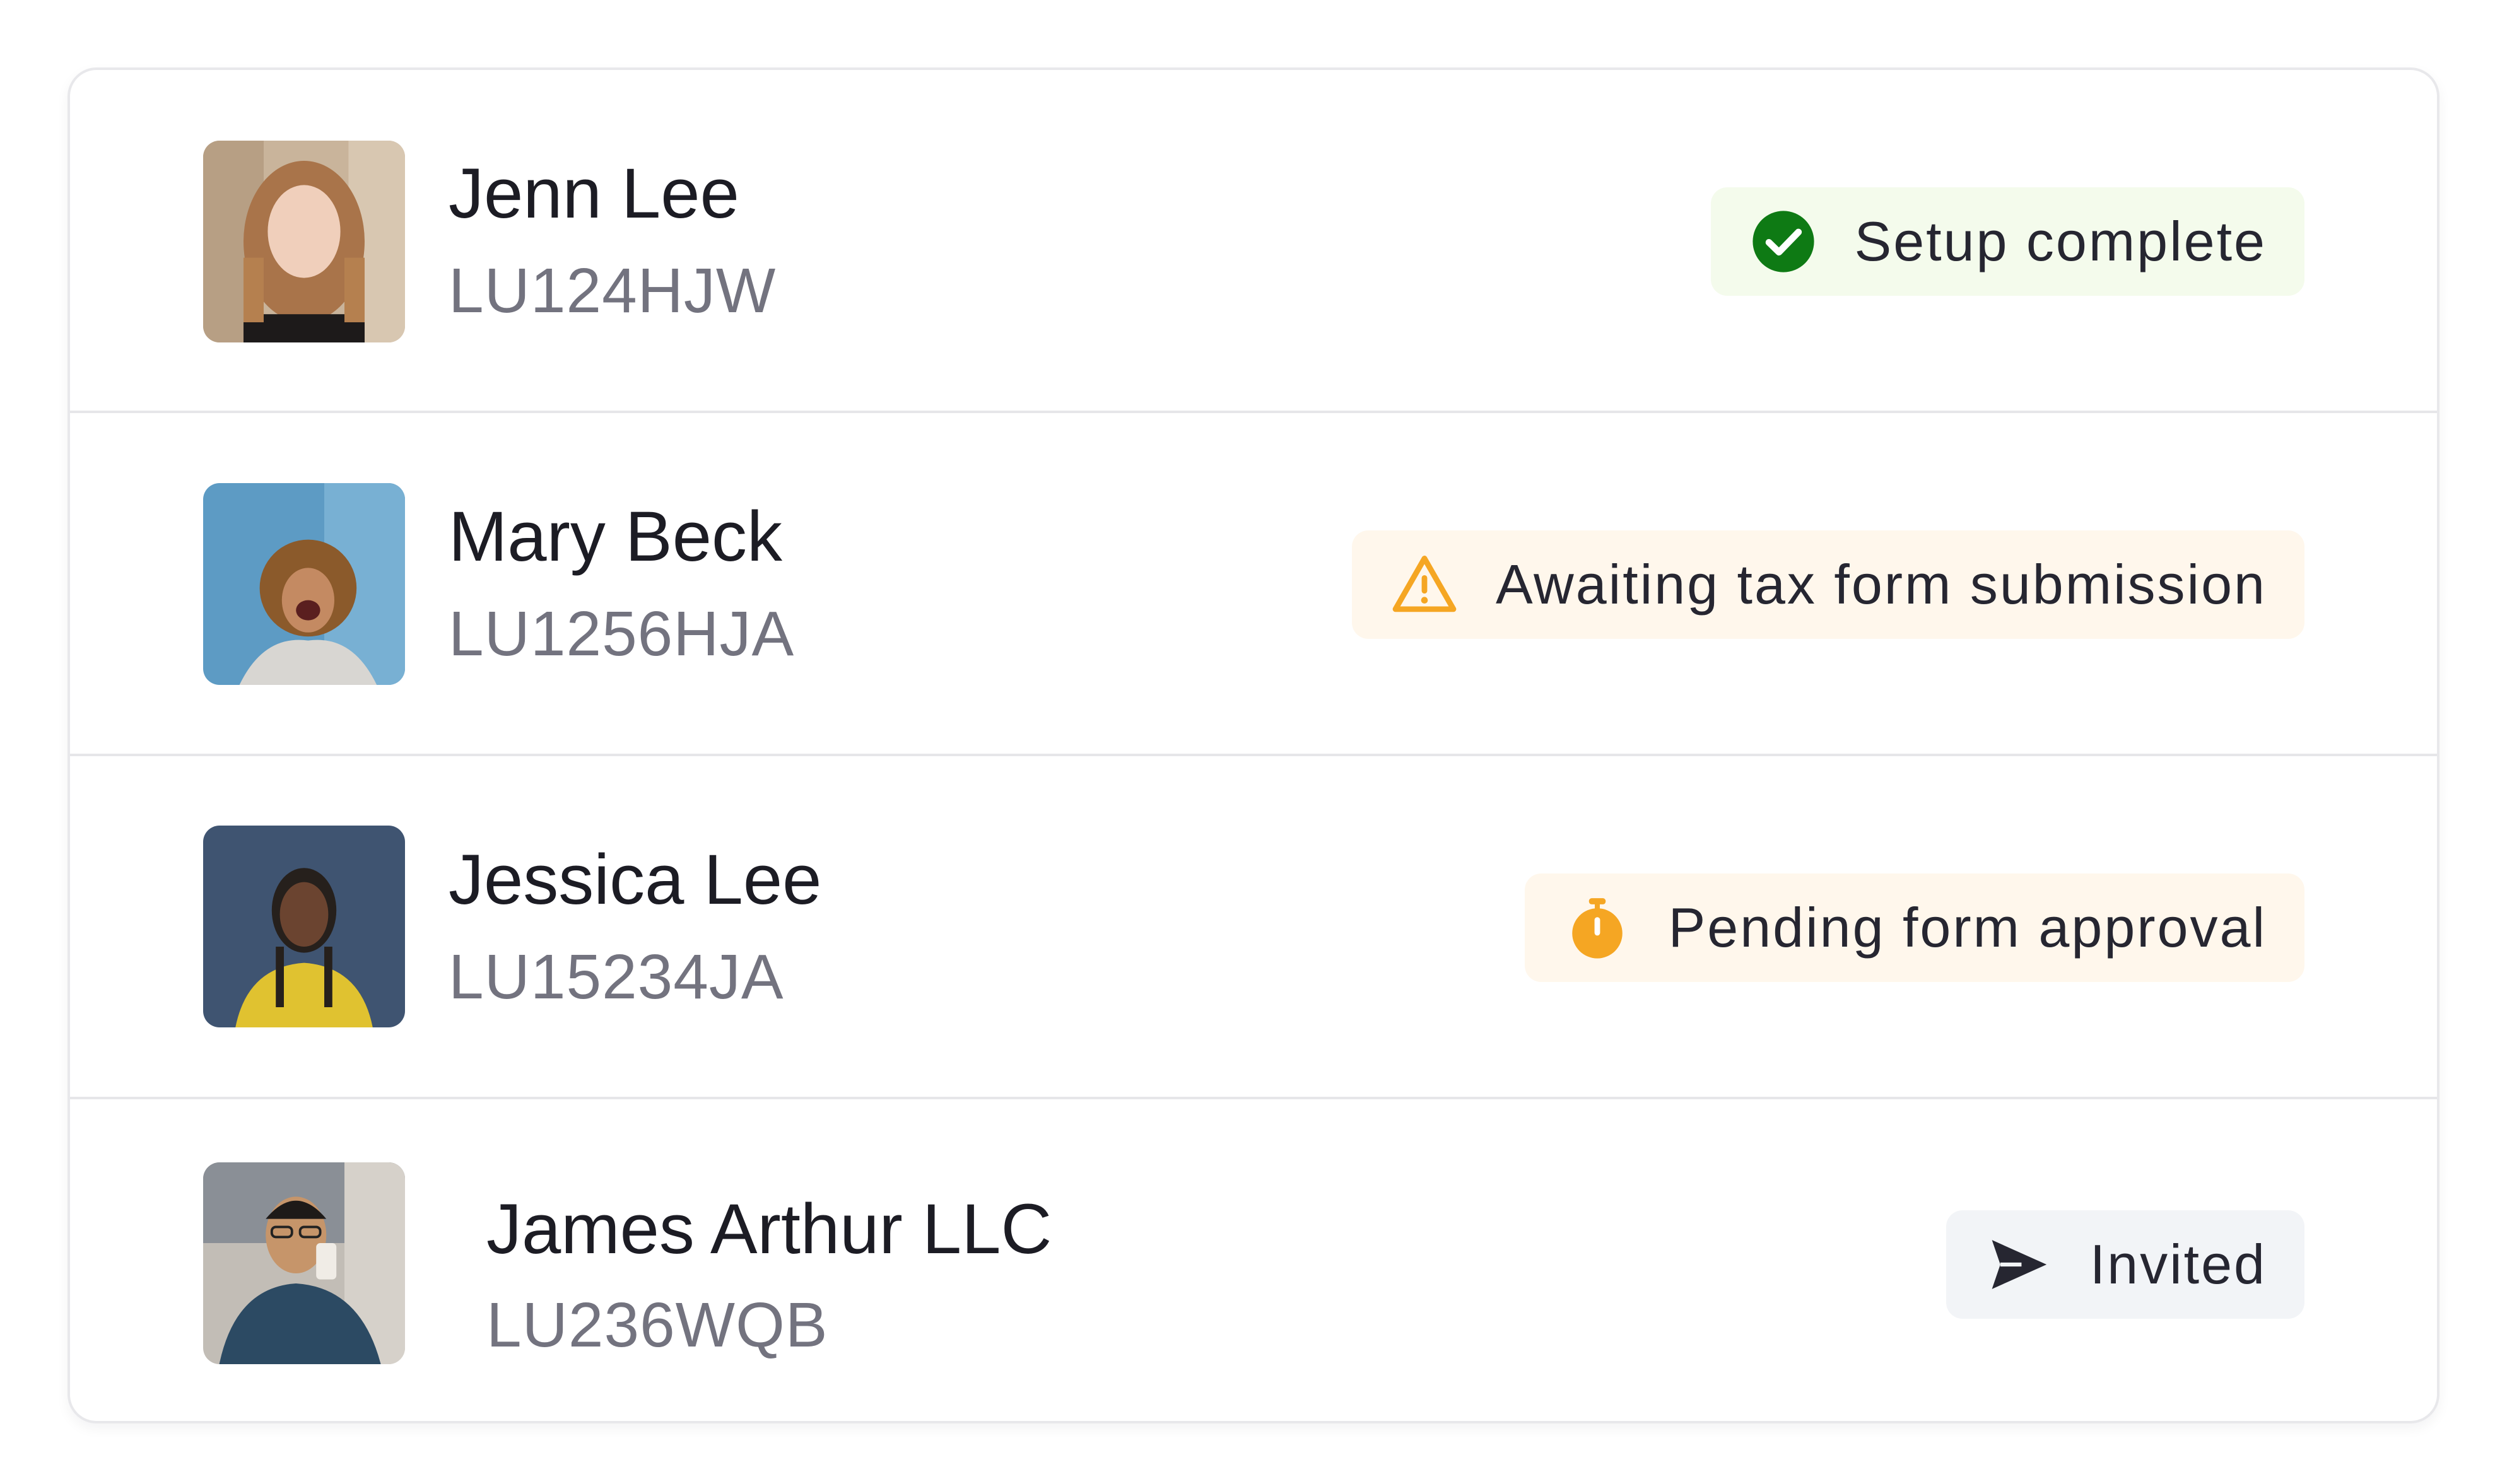  I want to click on status-badge: Pending form approval, so click(1914, 927).